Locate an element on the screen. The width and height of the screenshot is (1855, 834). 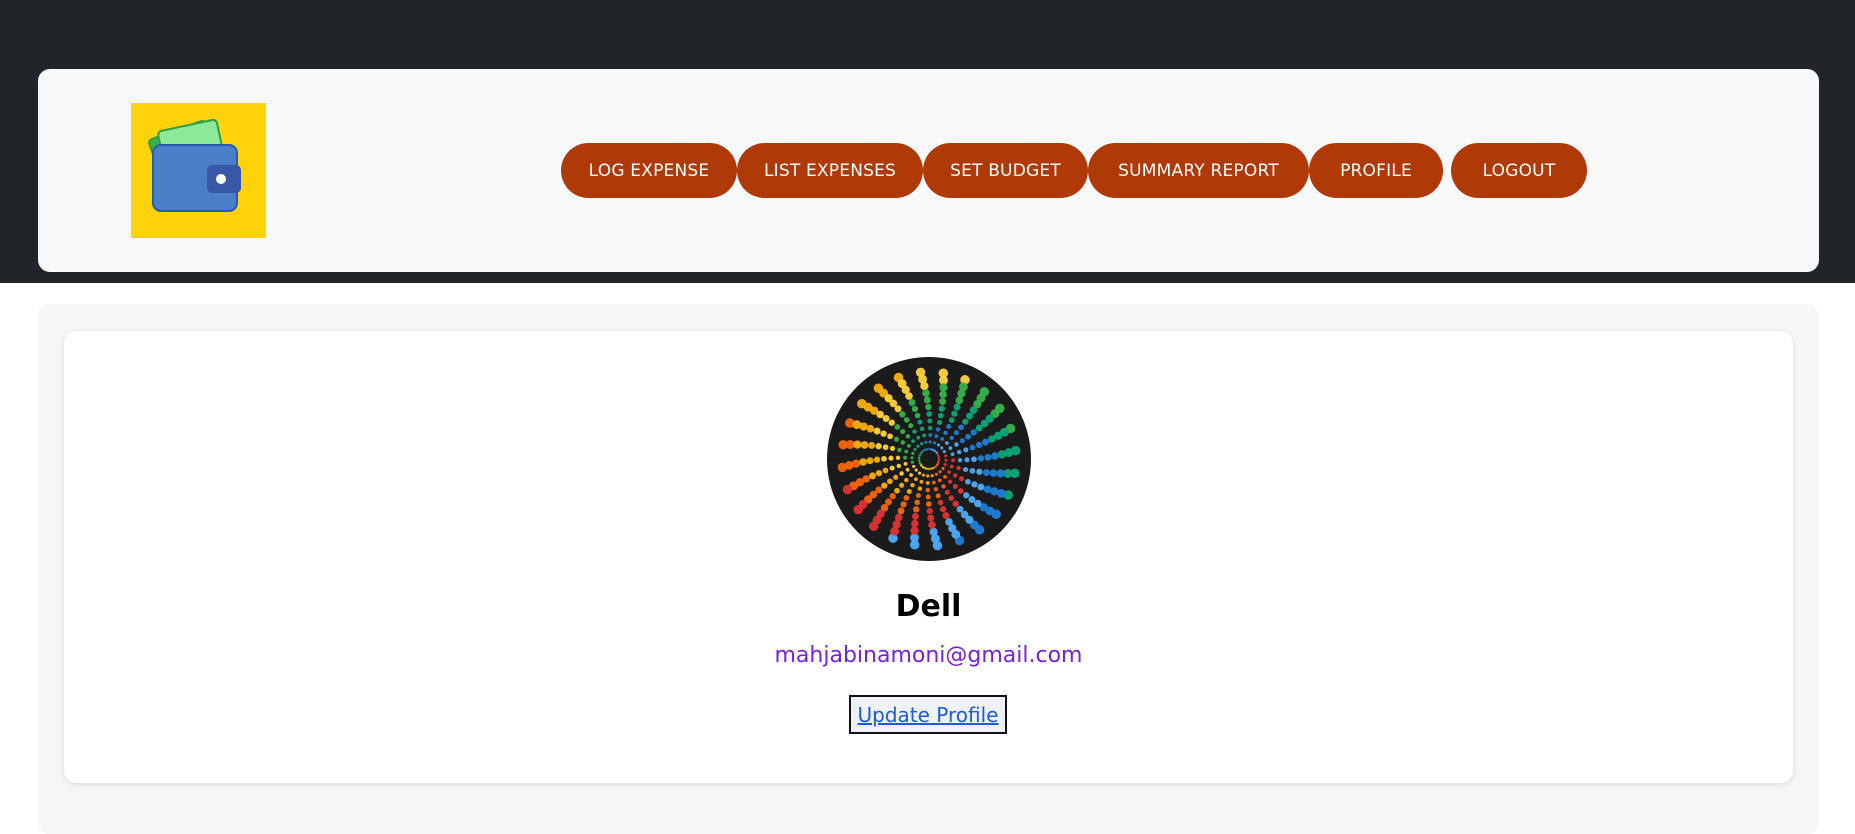
update-profile-button: Update Profile is located at coordinates (928, 714).